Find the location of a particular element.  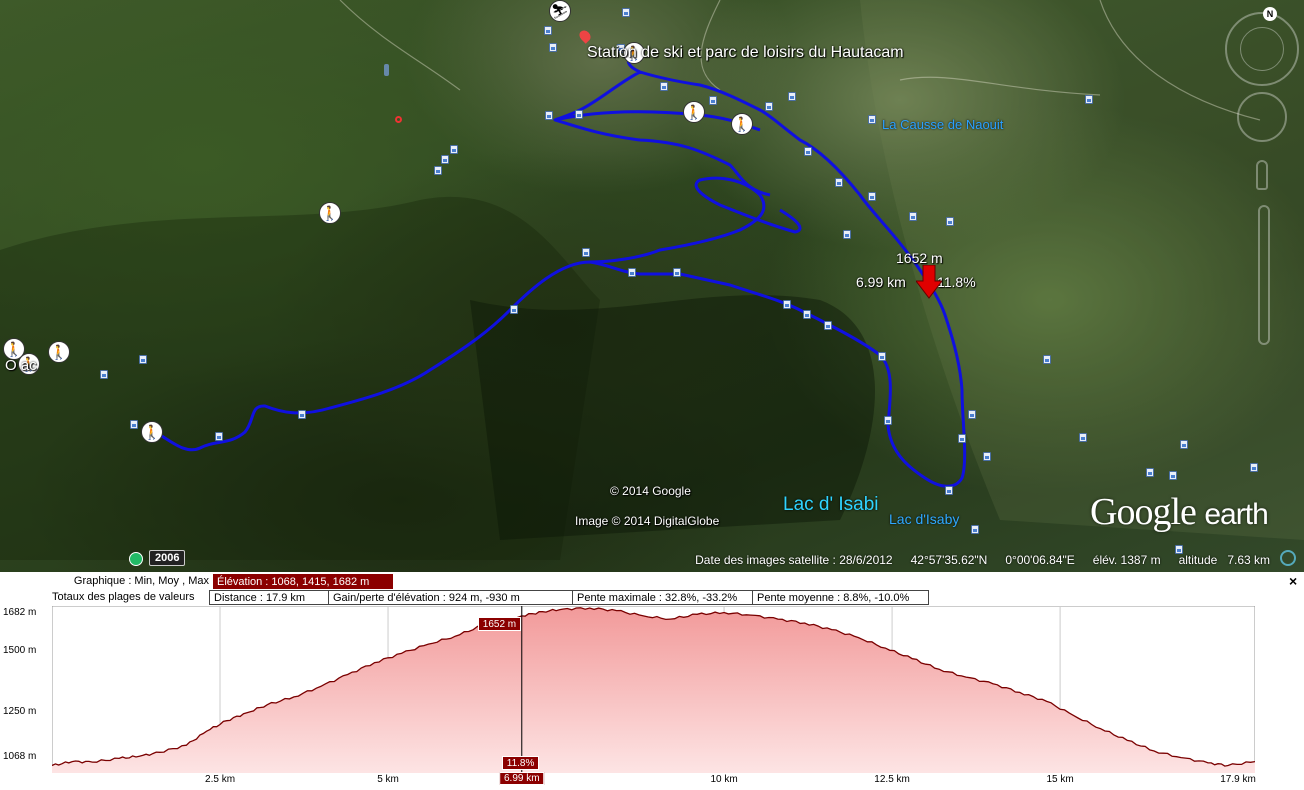

elevation-summary: Élévation : 1068, 1415, 1682 m is located at coordinates (303, 581).